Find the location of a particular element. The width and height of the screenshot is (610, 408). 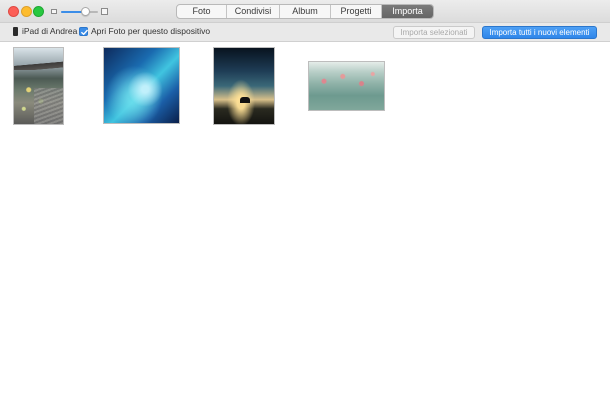

large-thumbnails-icon is located at coordinates (104, 11).